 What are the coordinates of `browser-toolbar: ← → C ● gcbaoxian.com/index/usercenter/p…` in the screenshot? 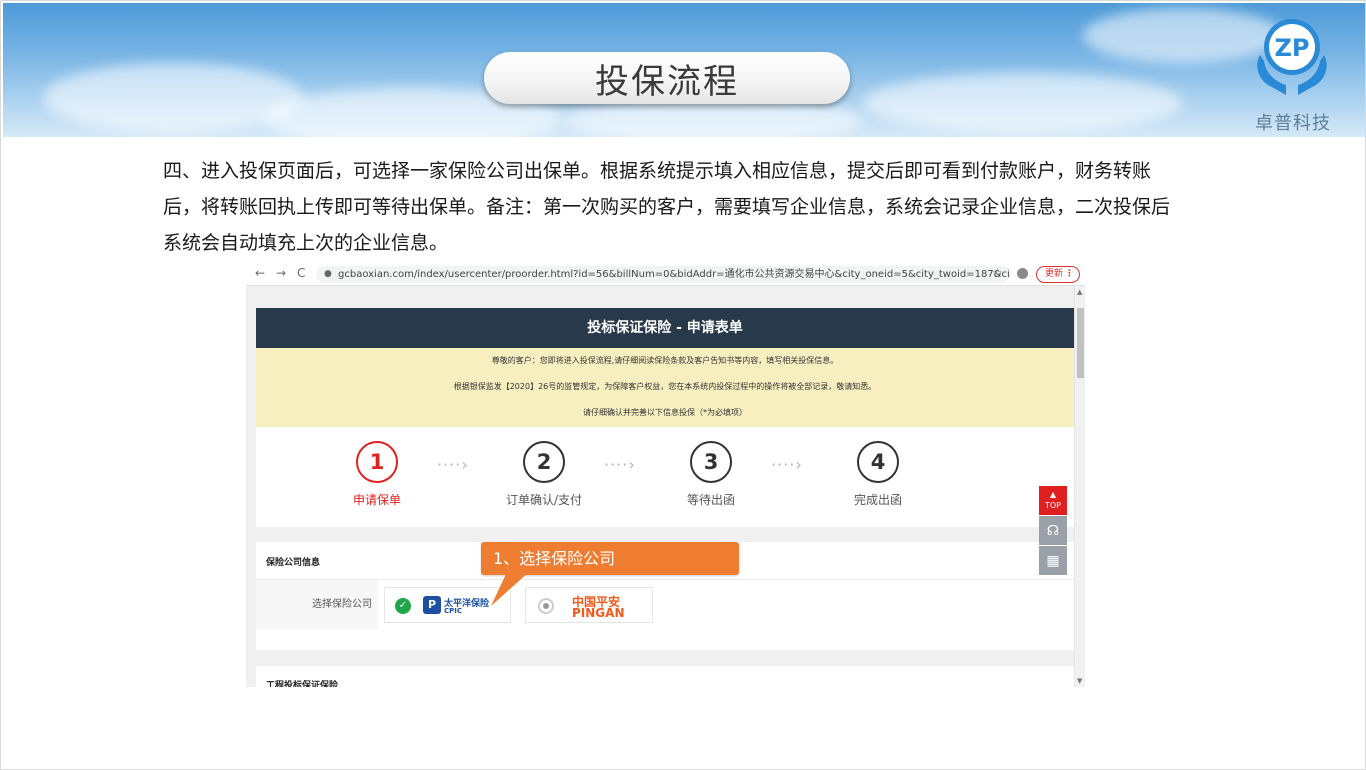 It's located at (665, 274).